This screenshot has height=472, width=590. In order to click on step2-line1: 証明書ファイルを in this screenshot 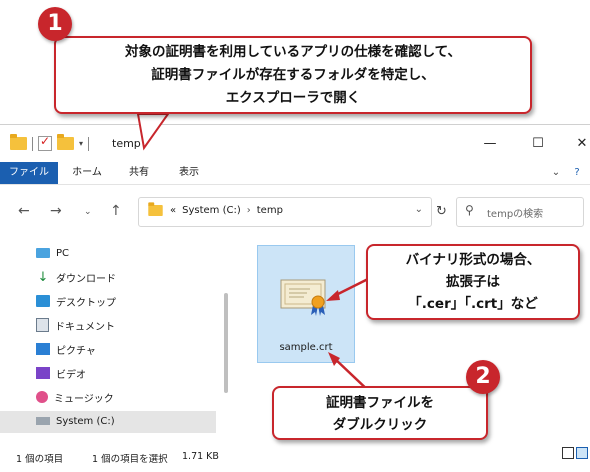, I will do `click(380, 403)`.